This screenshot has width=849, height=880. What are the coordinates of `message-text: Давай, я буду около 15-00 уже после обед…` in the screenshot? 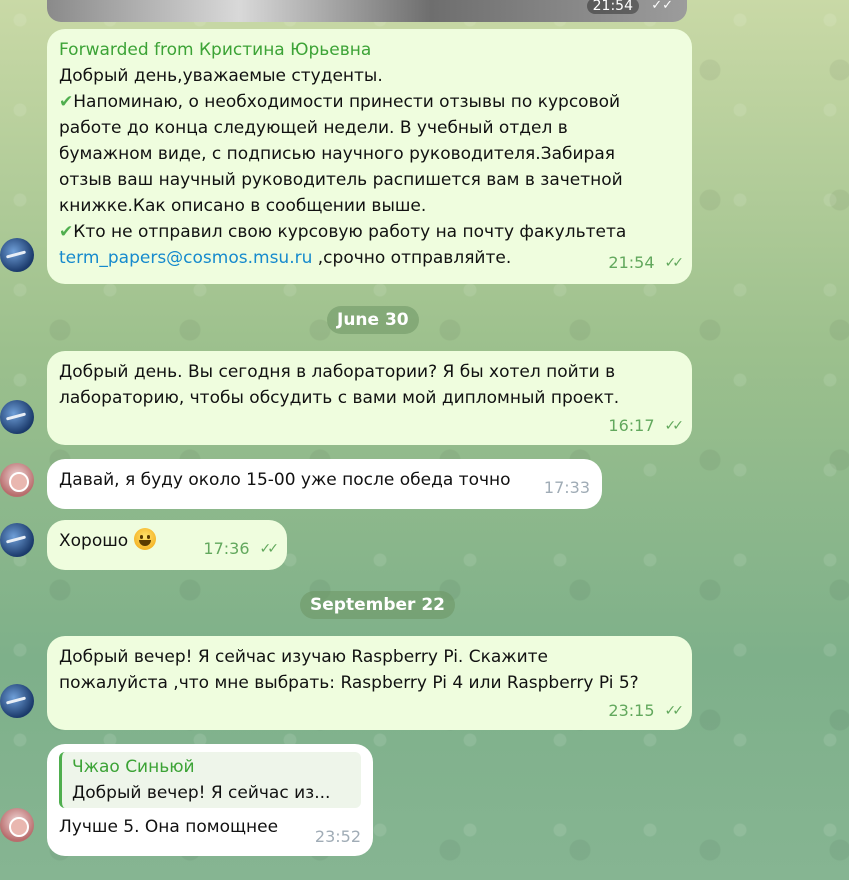 It's located at (285, 480).